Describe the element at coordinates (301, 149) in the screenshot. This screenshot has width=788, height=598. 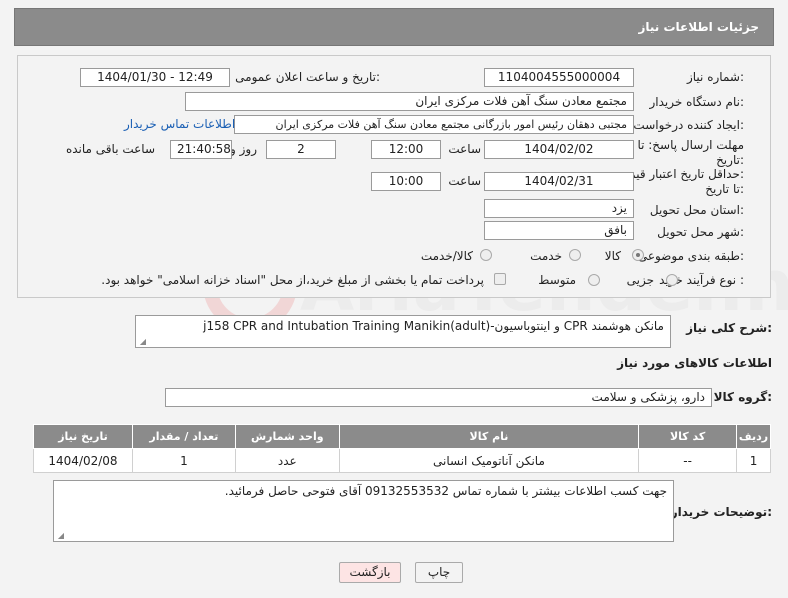
I see `days-field: 2` at that location.